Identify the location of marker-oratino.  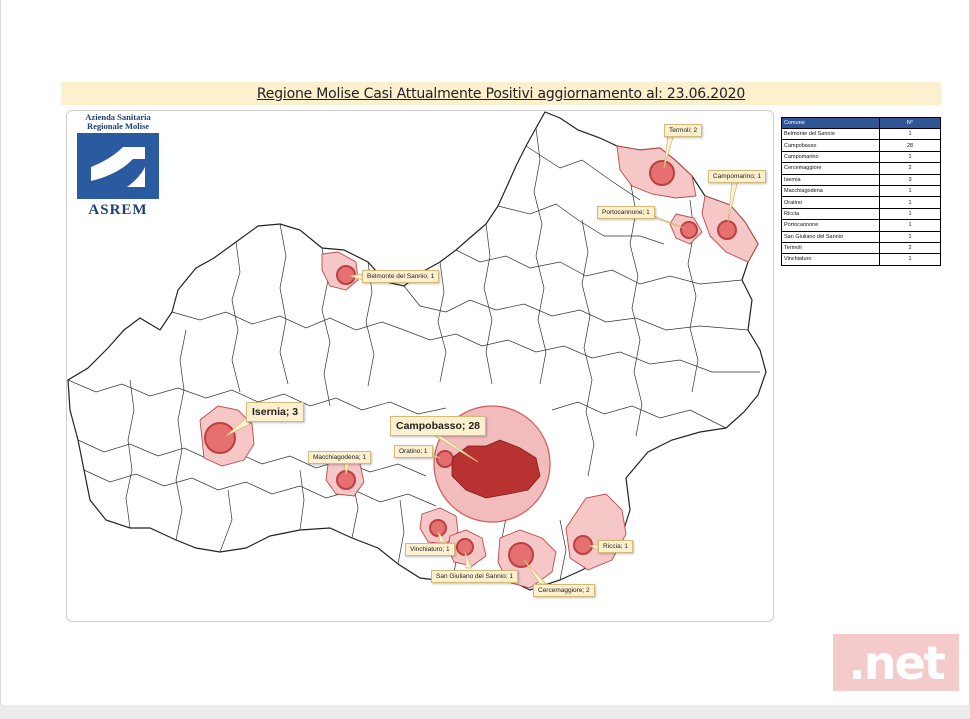
(445, 459).